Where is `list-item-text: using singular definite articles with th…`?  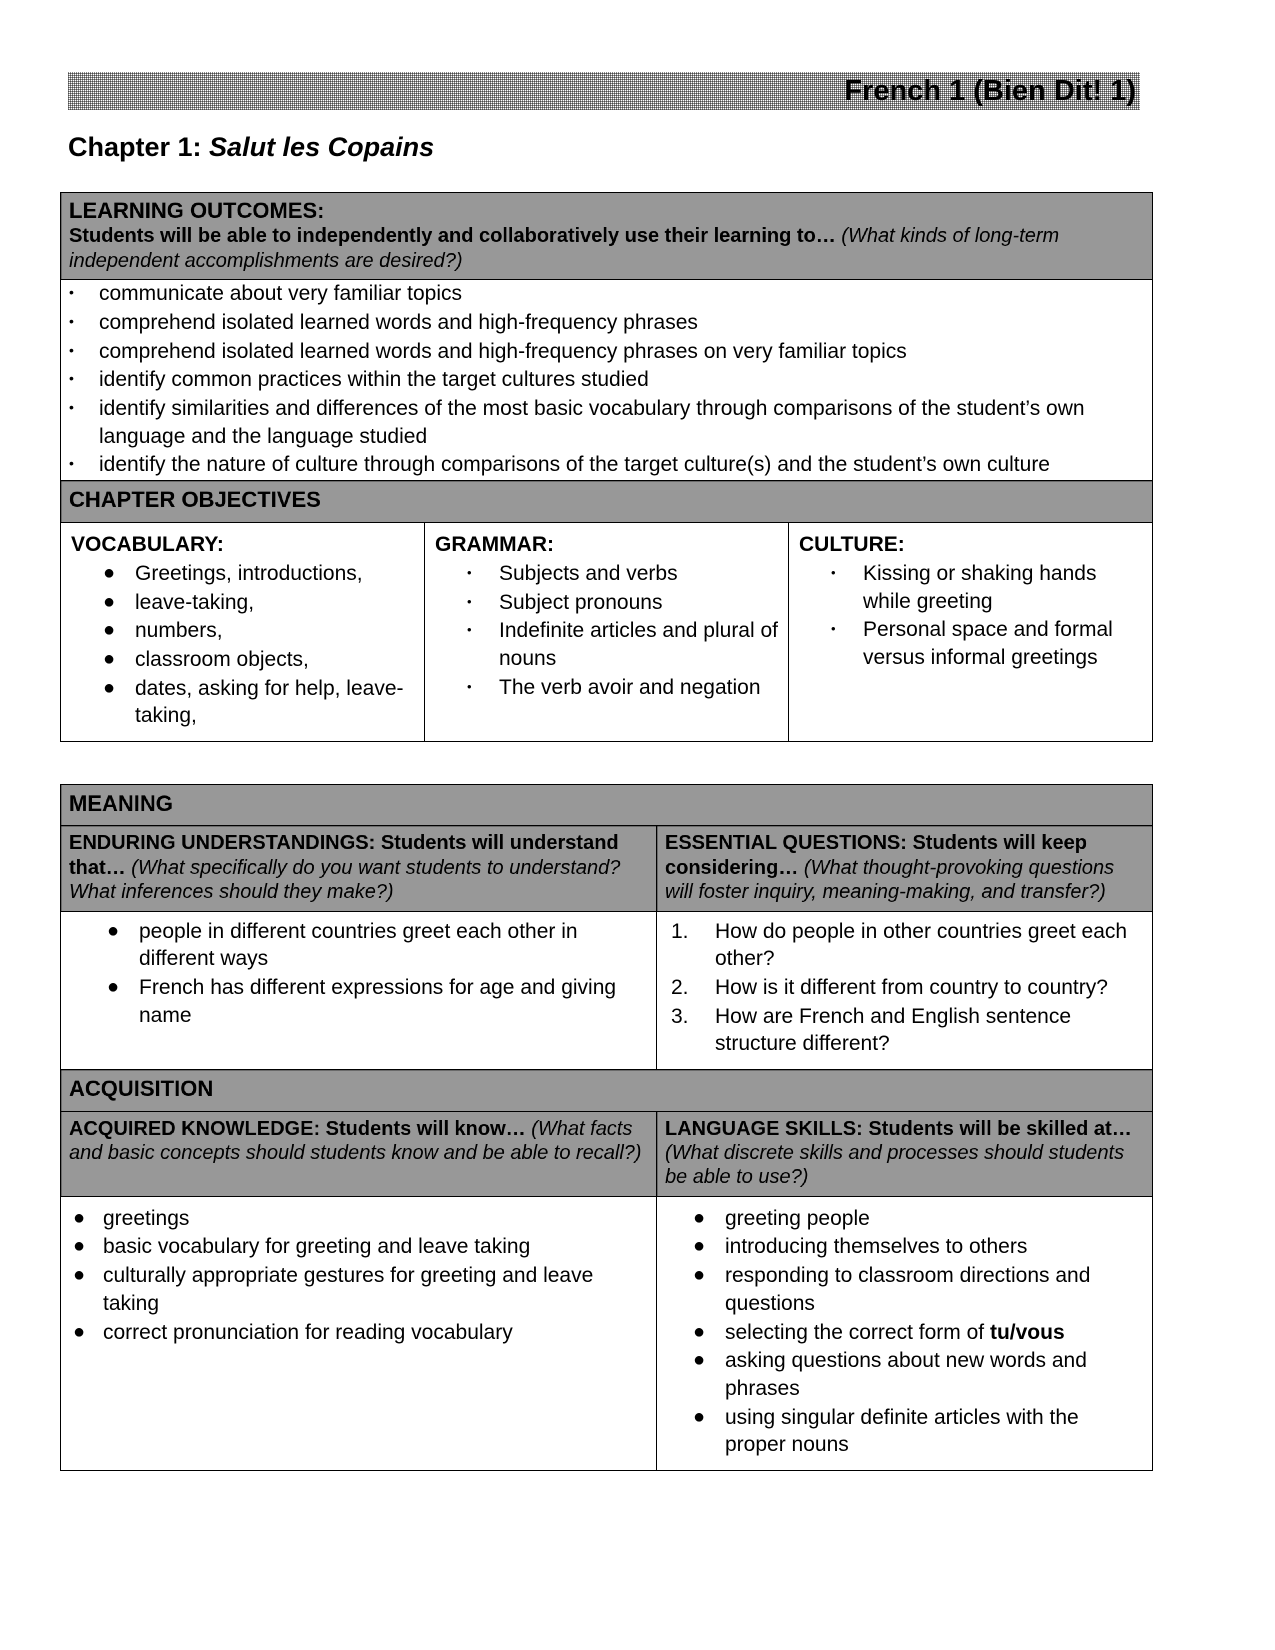
list-item-text: using singular definite articles with th… is located at coordinates (902, 1431).